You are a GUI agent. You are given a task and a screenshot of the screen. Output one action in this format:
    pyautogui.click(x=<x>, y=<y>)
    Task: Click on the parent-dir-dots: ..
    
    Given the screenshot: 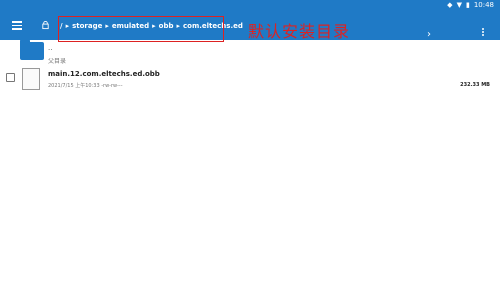 What is the action you would take?
    pyautogui.click(x=50, y=48)
    